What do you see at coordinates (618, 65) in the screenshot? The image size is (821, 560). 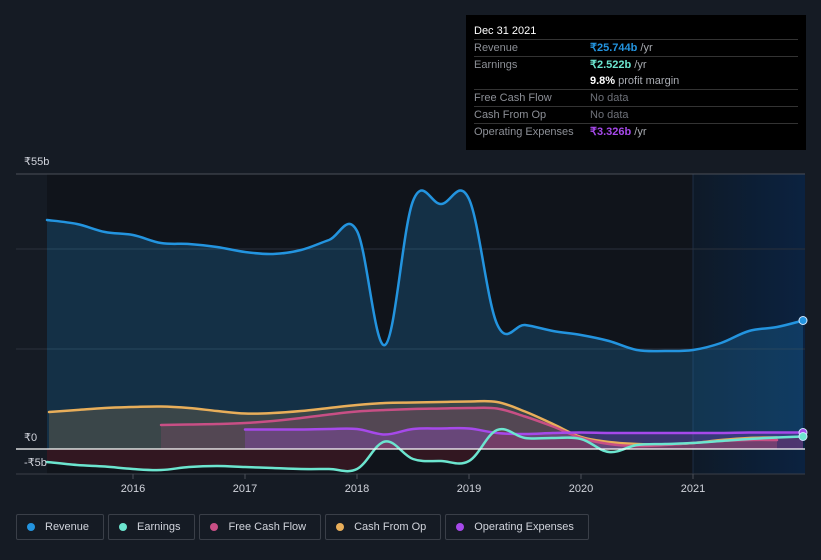 I see `tooltip-value: ₹2.522b /yr` at bounding box center [618, 65].